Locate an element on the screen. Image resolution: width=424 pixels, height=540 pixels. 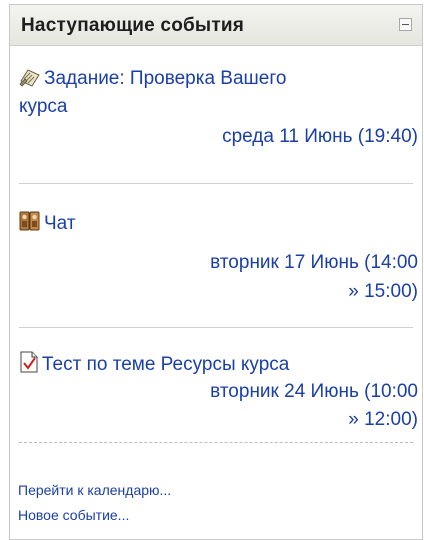
event-title-link: Чат is located at coordinates (47, 224).